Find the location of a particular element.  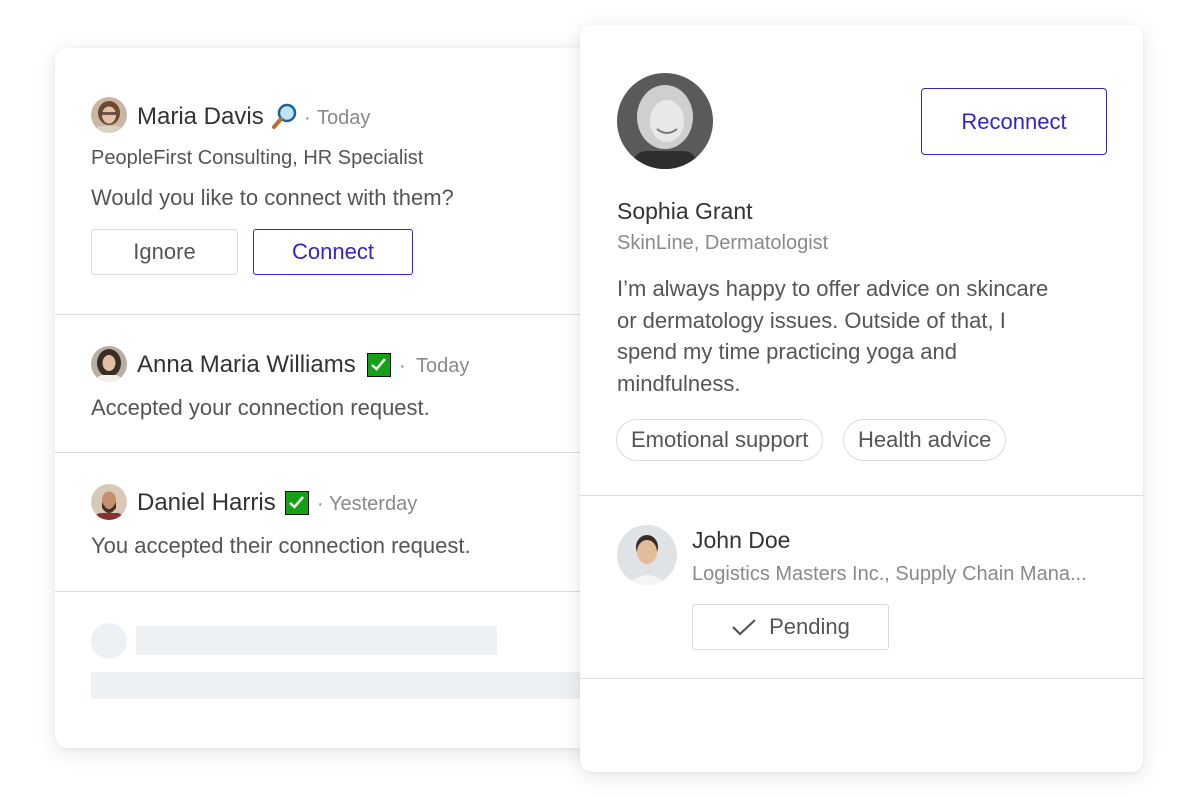

reconnect-button: Reconnect is located at coordinates (1014, 121).